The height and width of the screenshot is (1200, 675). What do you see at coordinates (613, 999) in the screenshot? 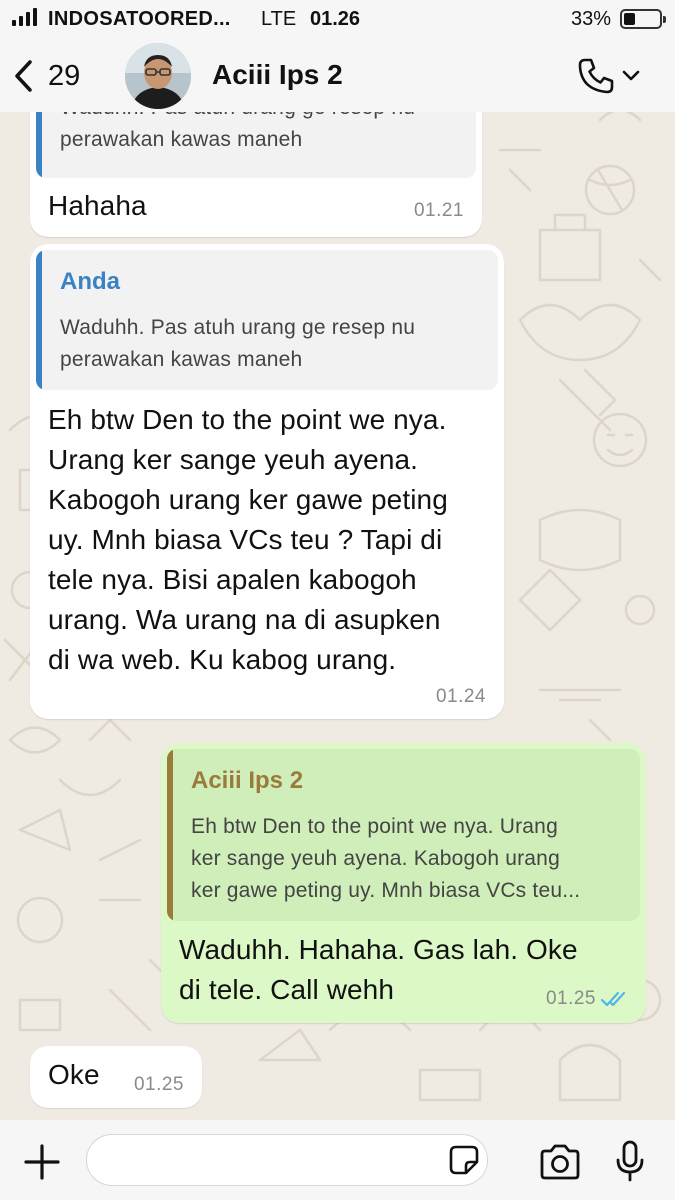
I see `read-receipt-icon` at bounding box center [613, 999].